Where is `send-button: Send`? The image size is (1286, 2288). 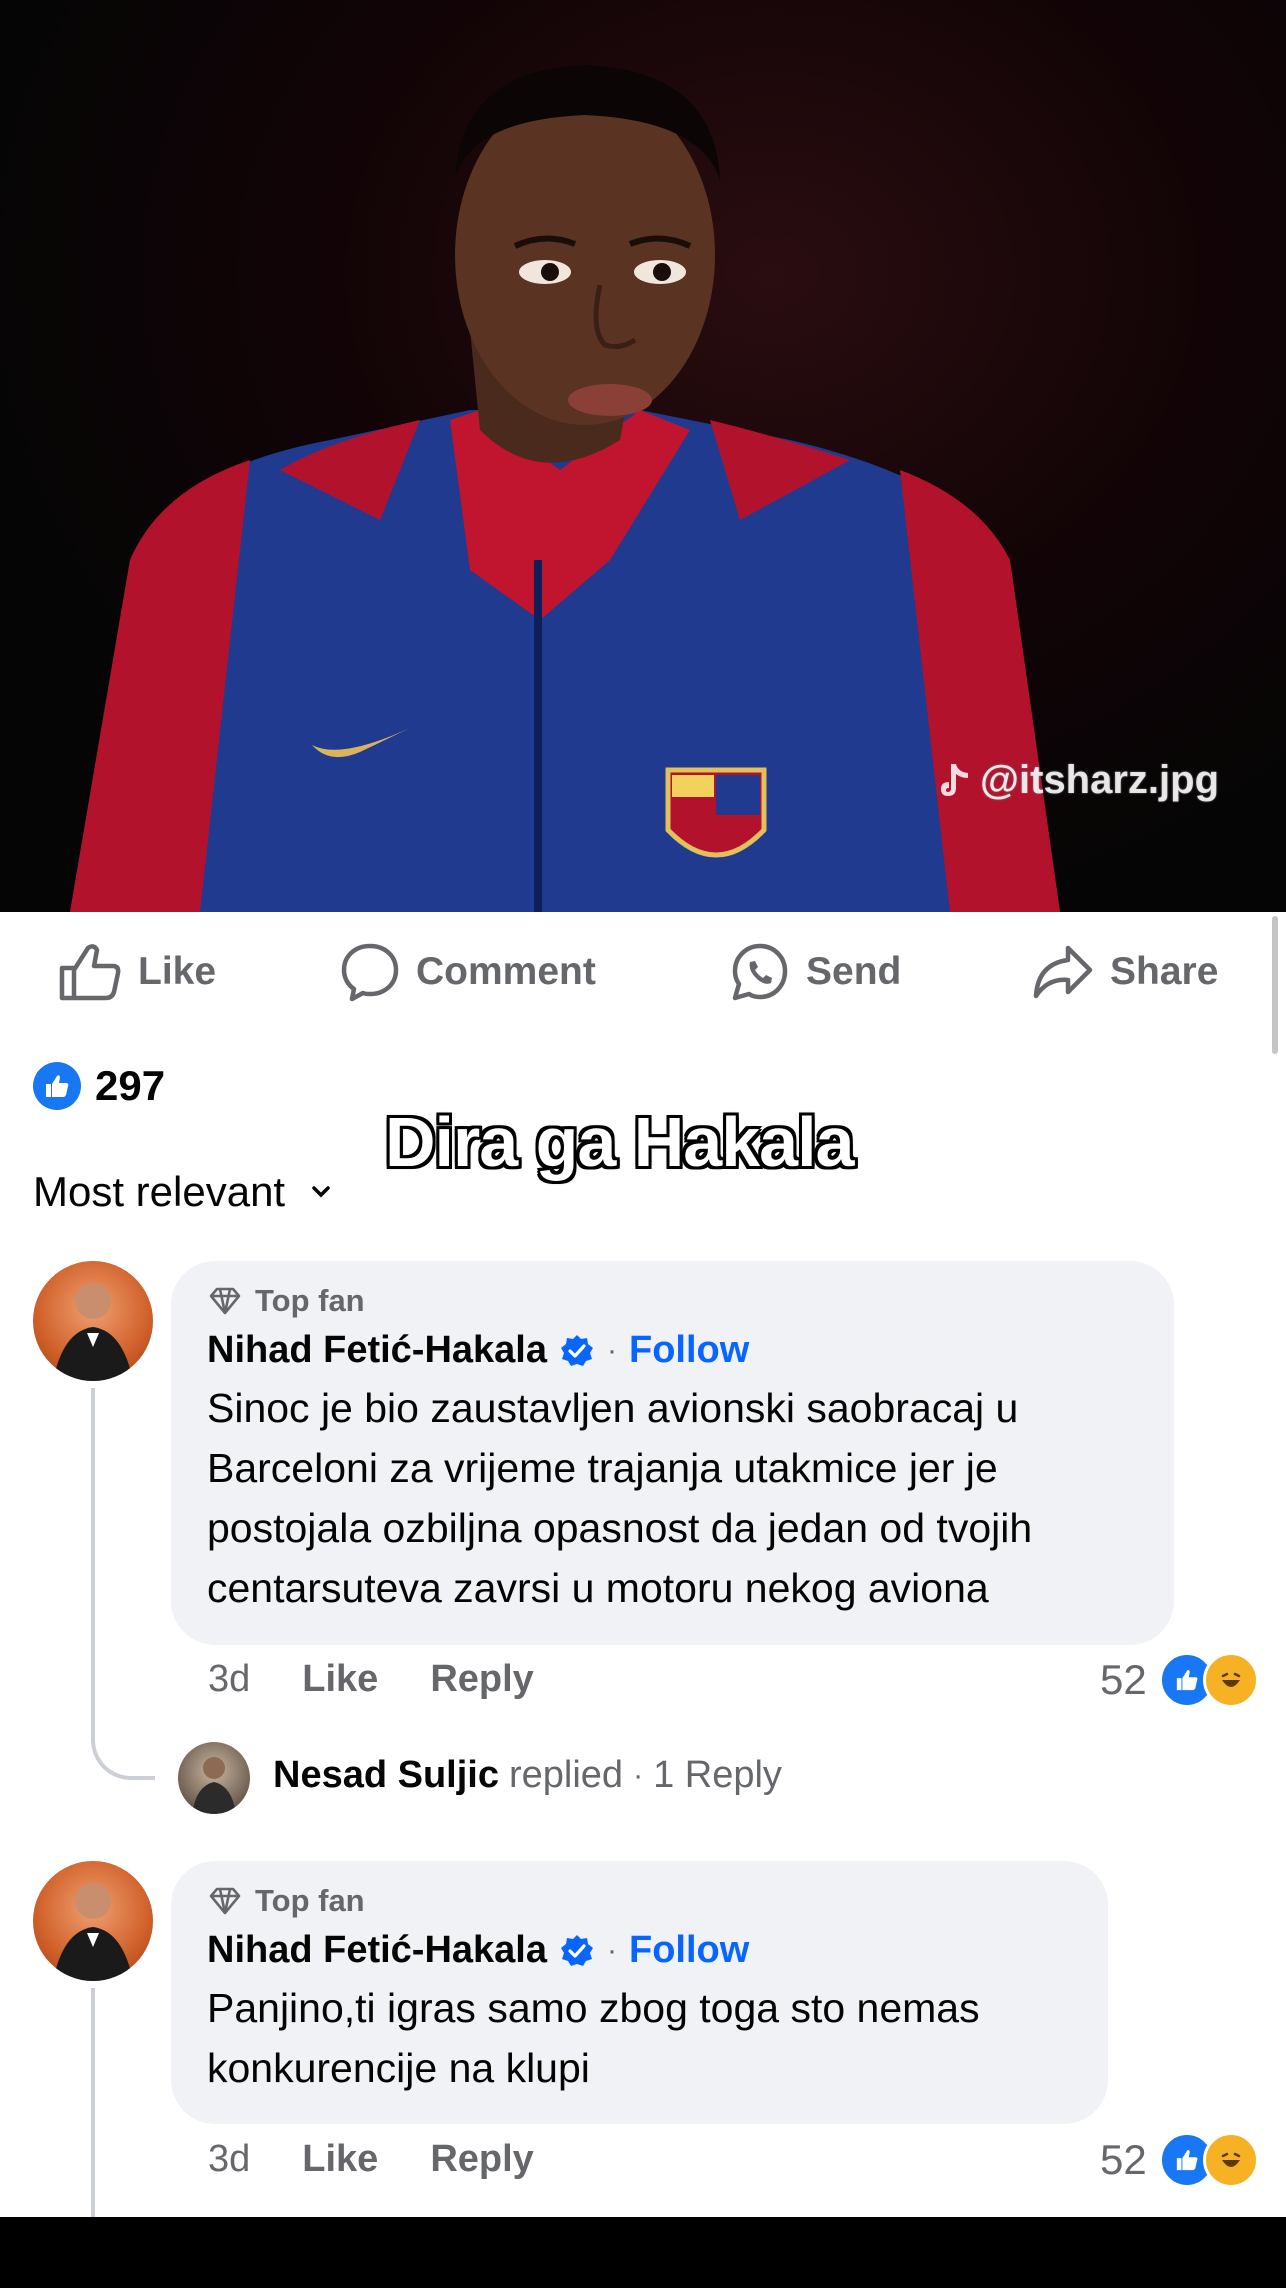 send-button: Send is located at coordinates (815, 972).